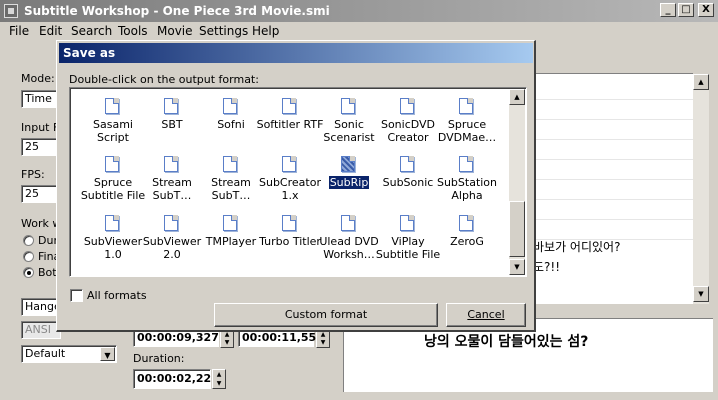 The height and width of the screenshot is (400, 718). I want to click on minimize-button: _, so click(668, 10).